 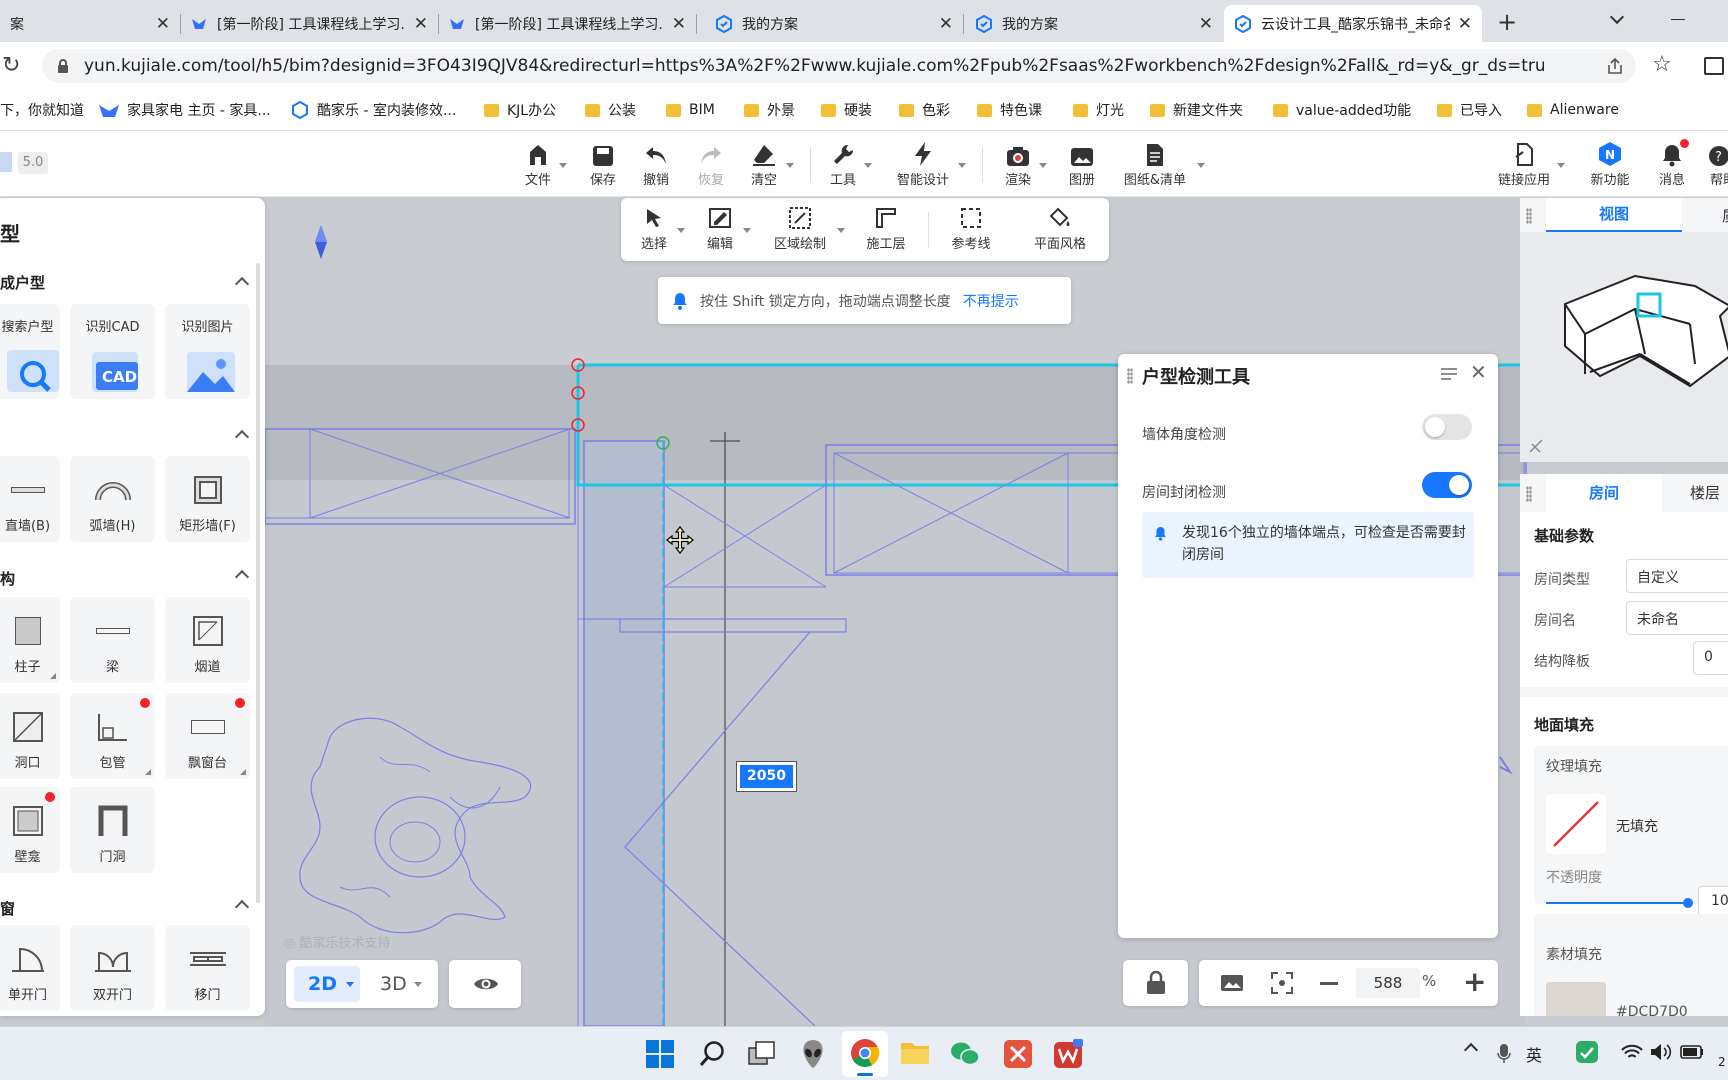 What do you see at coordinates (30, 499) in the screenshot?
I see `straight-wall-card: 直墙(B)` at bounding box center [30, 499].